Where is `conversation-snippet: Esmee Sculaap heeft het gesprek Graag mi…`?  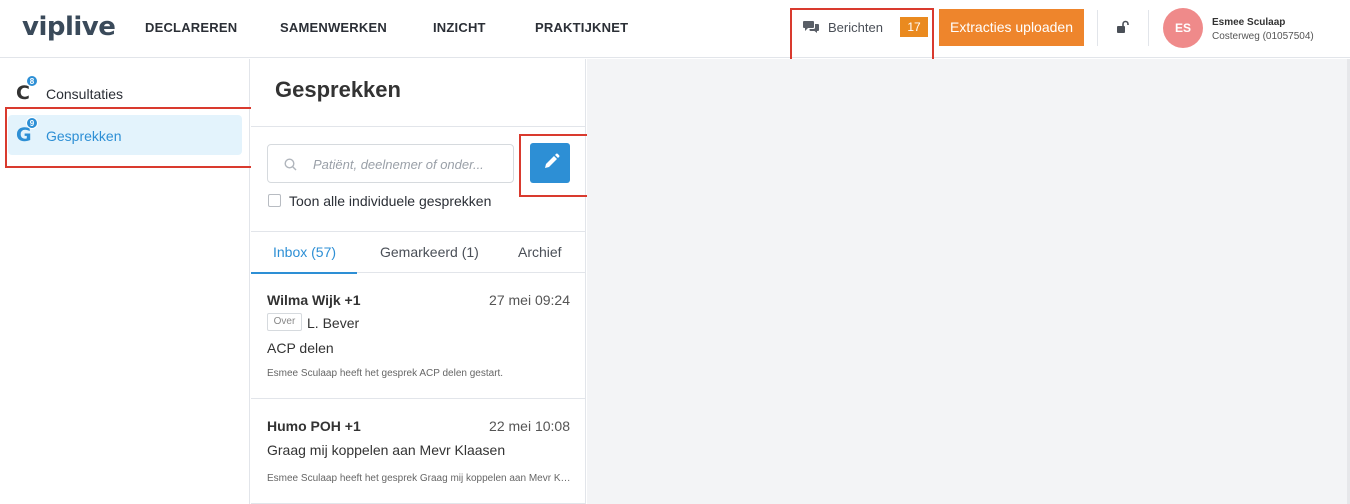
conversation-snippet: Esmee Sculaap heeft het gesprek Graag mi… is located at coordinates (419, 478).